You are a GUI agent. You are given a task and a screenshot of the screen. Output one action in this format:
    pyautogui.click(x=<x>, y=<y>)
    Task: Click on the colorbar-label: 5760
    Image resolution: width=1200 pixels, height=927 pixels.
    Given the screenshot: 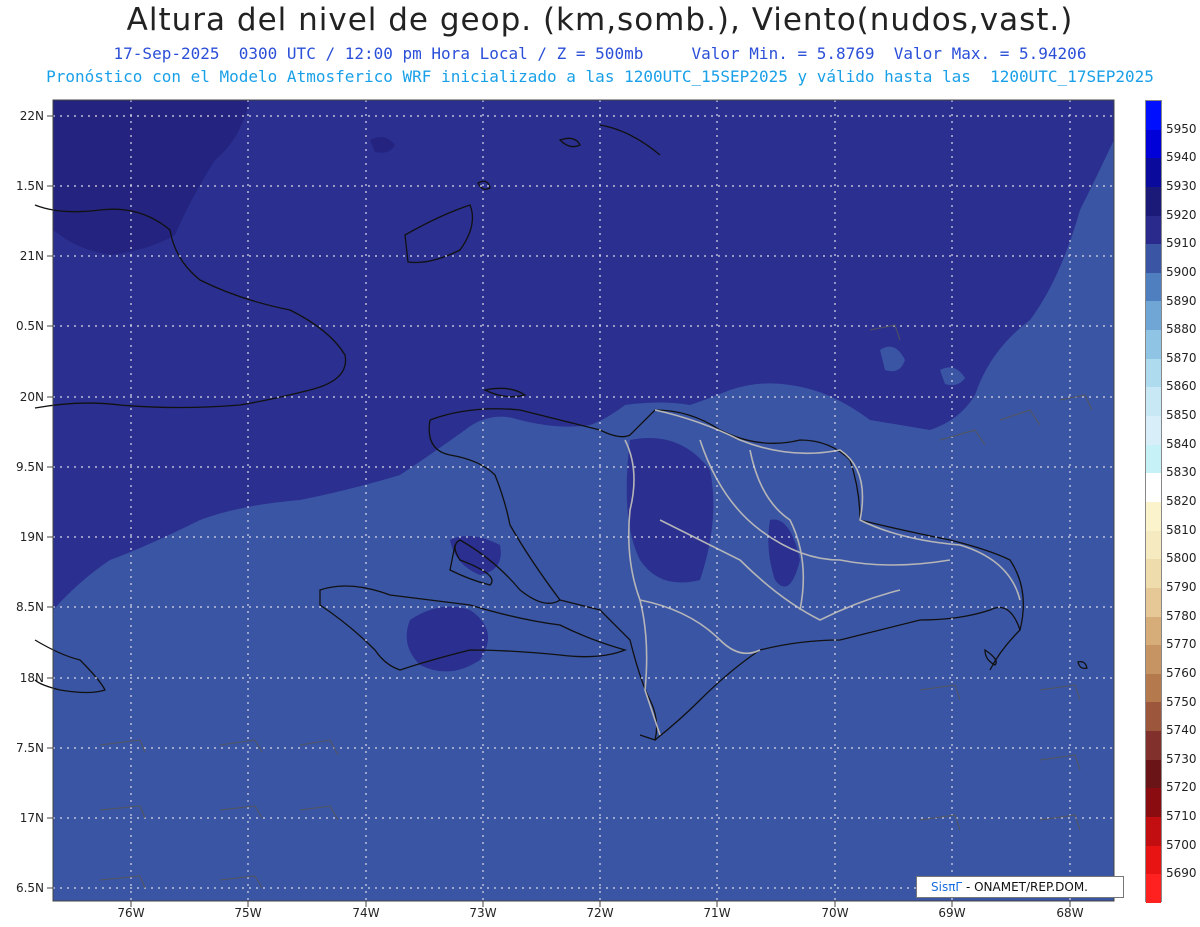 What is the action you would take?
    pyautogui.click(x=1181, y=672)
    